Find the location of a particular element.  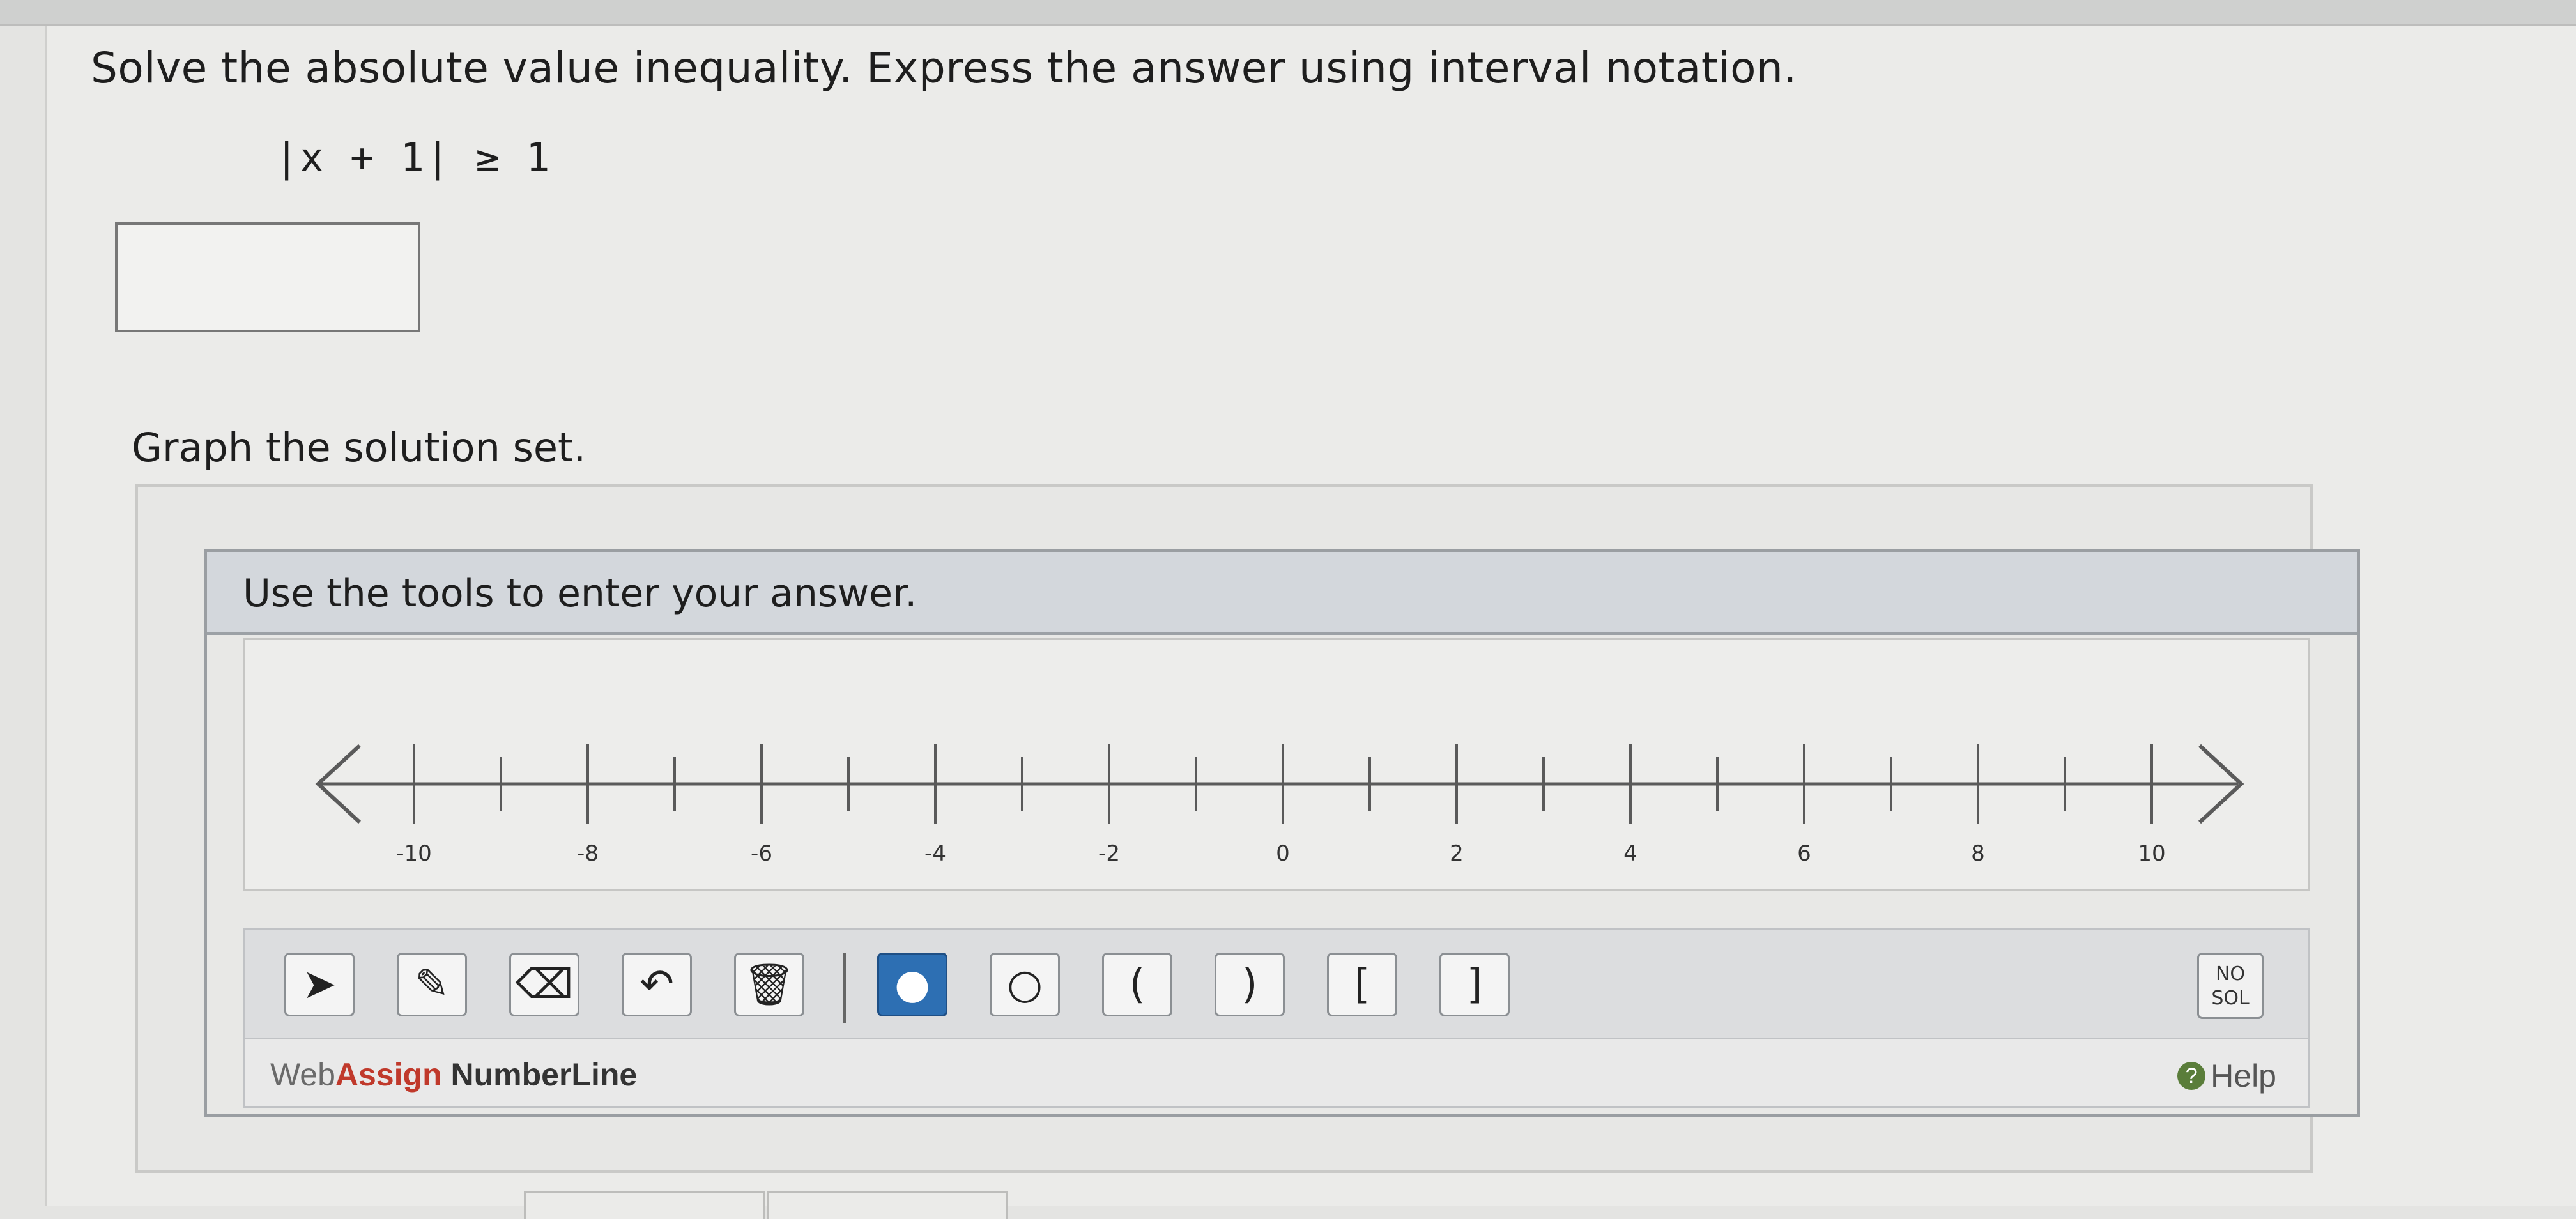

erase-tool-button: ⌫ is located at coordinates (544, 984).